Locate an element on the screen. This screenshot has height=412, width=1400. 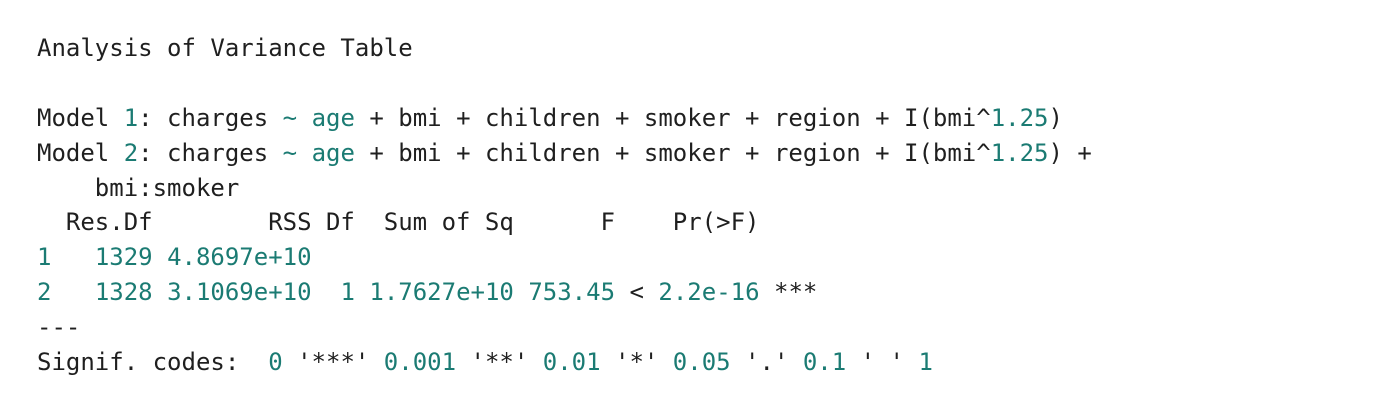
row-index: 2 is located at coordinates (44, 292).